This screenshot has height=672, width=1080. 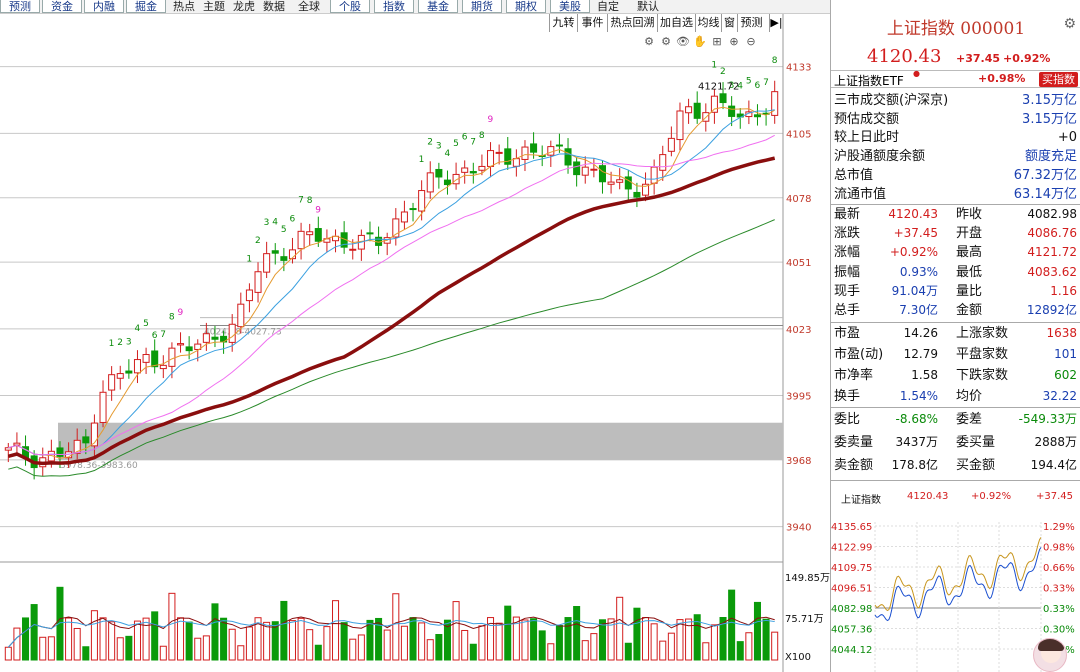 What do you see at coordinates (880, 157) in the screenshot?
I see `row-key: 沪股通额度余额` at bounding box center [880, 157].